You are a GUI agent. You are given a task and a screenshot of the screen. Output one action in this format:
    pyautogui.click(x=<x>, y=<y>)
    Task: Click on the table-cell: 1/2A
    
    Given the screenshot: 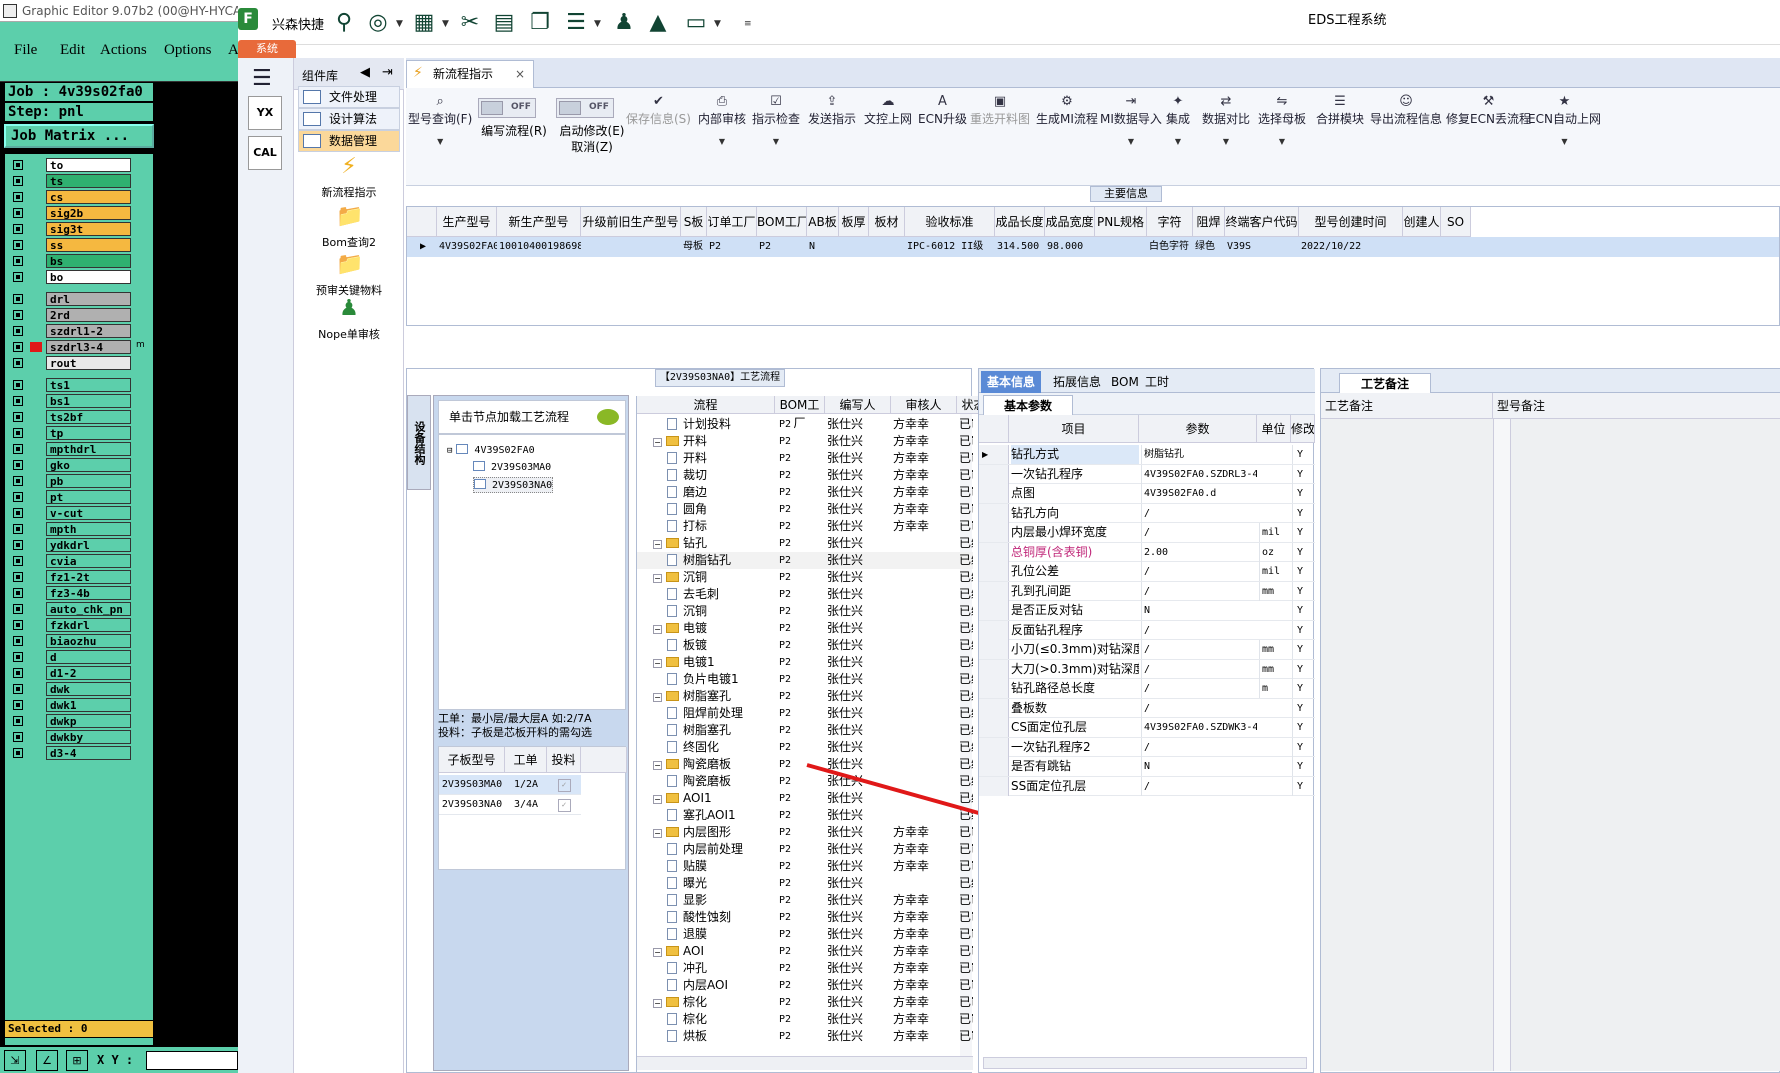 What is the action you would take?
    pyautogui.click(x=526, y=785)
    